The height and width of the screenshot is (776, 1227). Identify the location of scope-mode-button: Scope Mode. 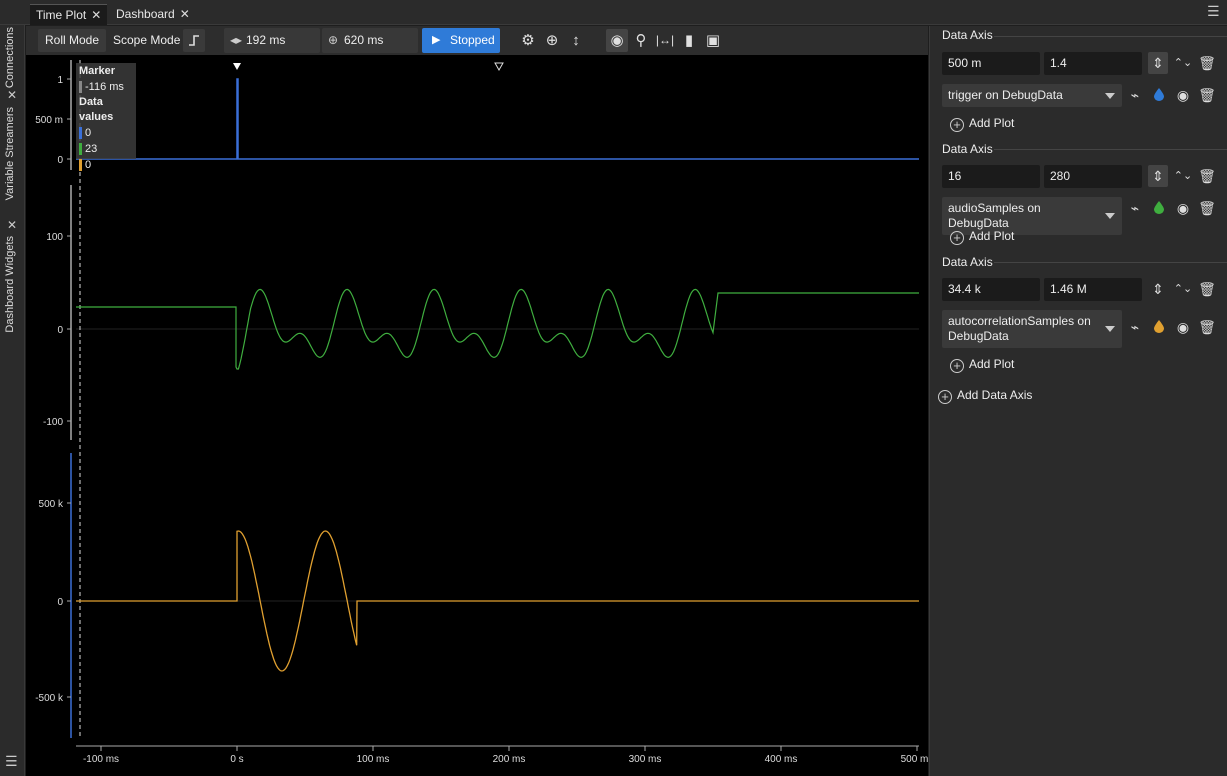
(146, 40).